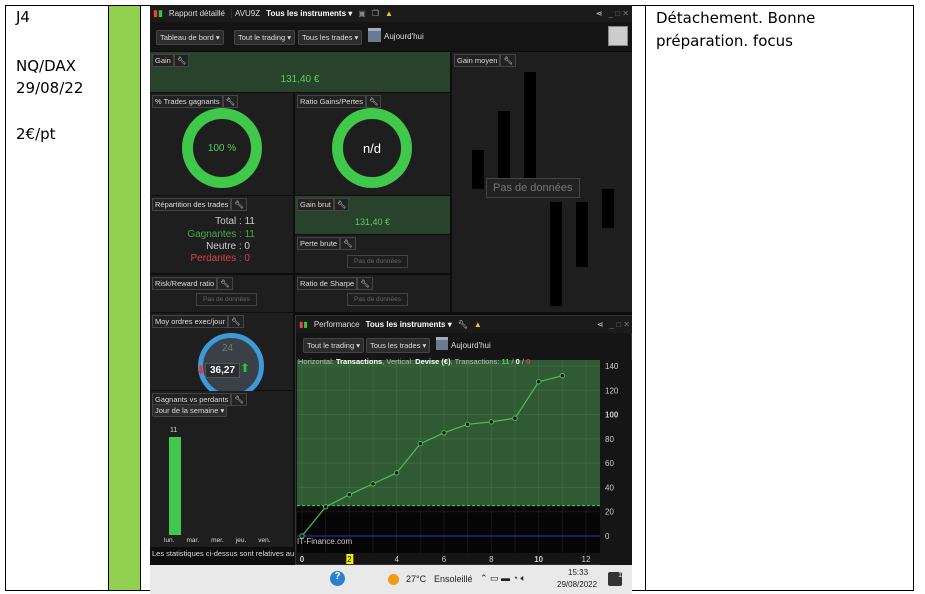 The height and width of the screenshot is (594, 925). Describe the element at coordinates (319, 243) in the screenshot. I see `gross-loss-label: Perte brute` at that location.